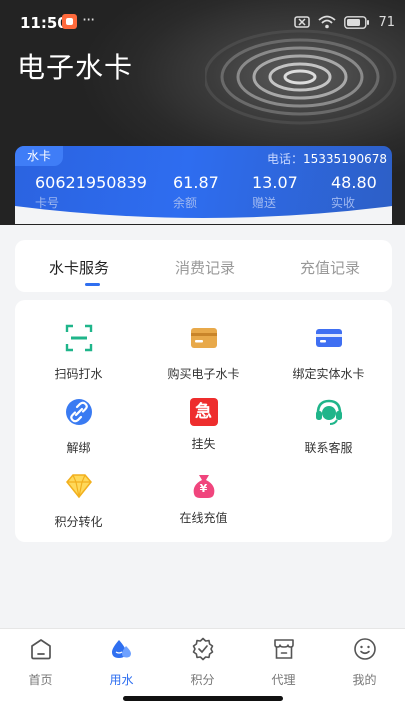 This screenshot has width=405, height=720. Describe the element at coordinates (328, 427) in the screenshot. I see `service-contact-support: 联系客服` at that location.